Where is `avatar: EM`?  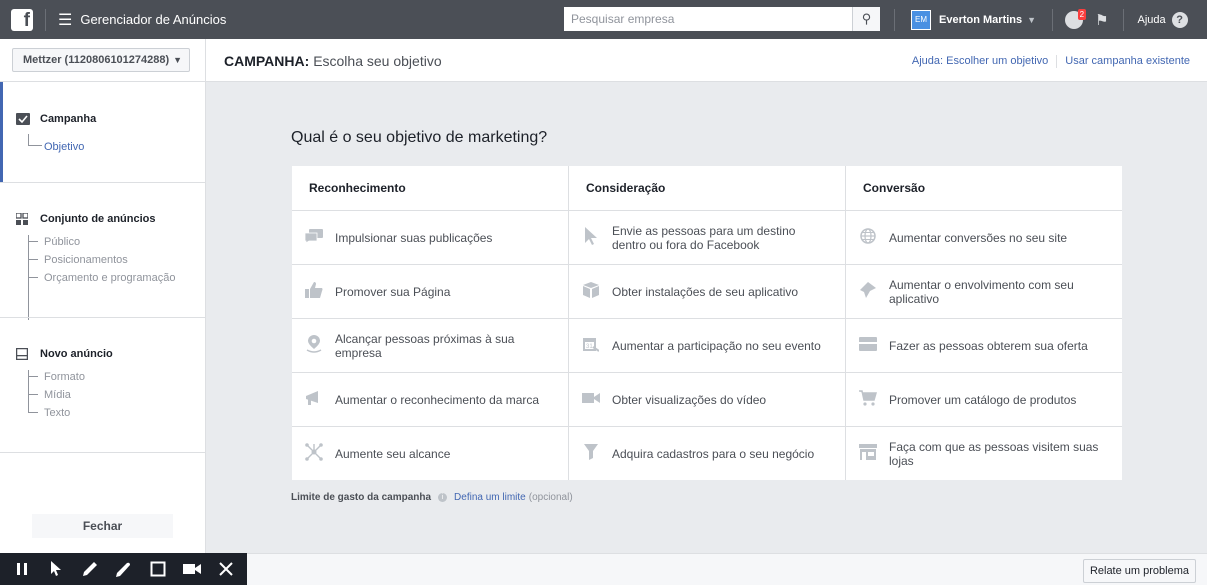
avatar: EM is located at coordinates (921, 19).